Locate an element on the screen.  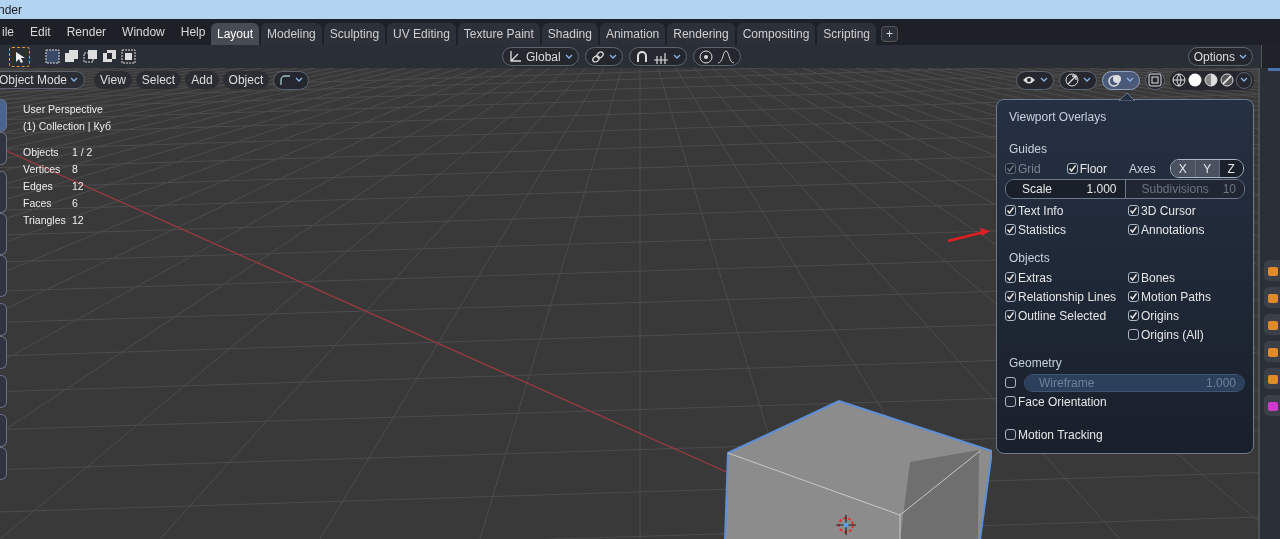
wireframe-sphere-icon is located at coordinates (1179, 80).